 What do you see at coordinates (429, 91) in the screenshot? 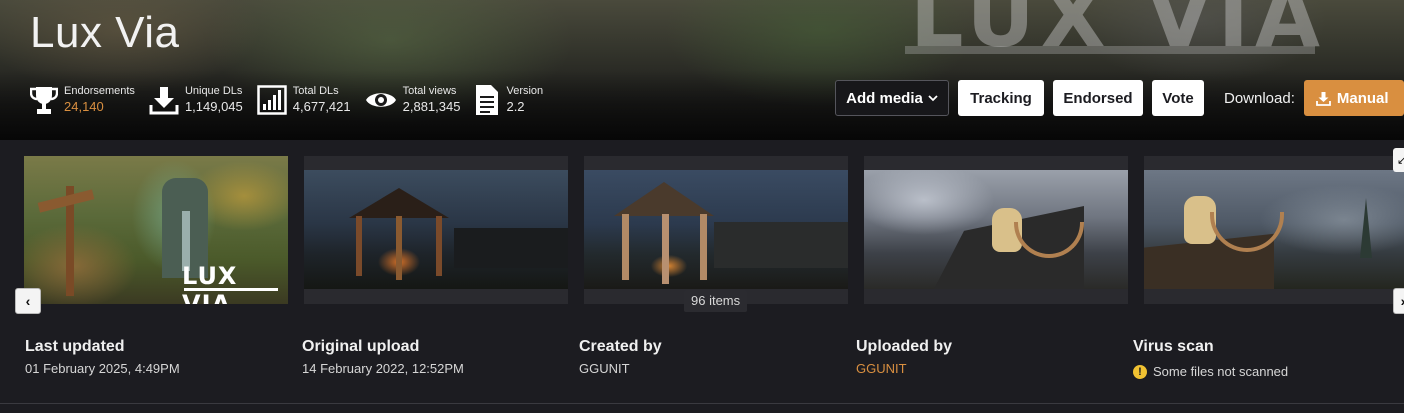
I see `stat-total-views-label: Total views` at bounding box center [429, 91].